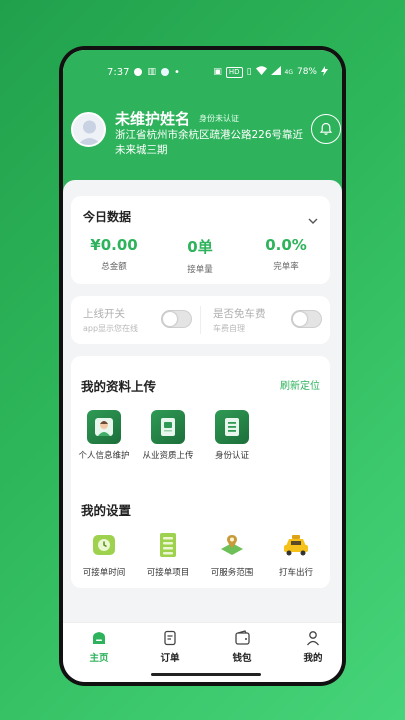 Image resolution: width=405 pixels, height=720 pixels. Describe the element at coordinates (296, 545) in the screenshot. I see `taxi-icon` at that location.